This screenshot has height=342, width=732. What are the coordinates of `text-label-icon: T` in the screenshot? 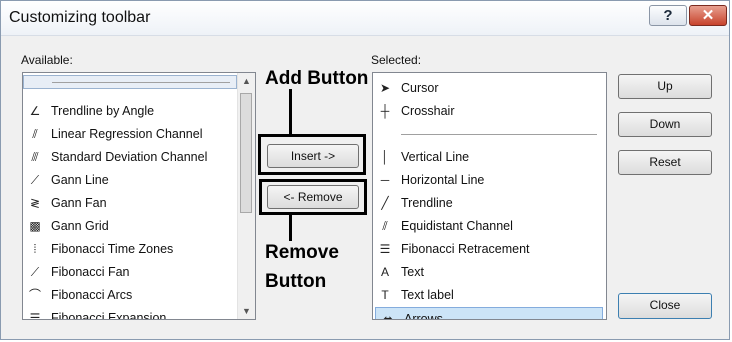 It's located at (385, 295).